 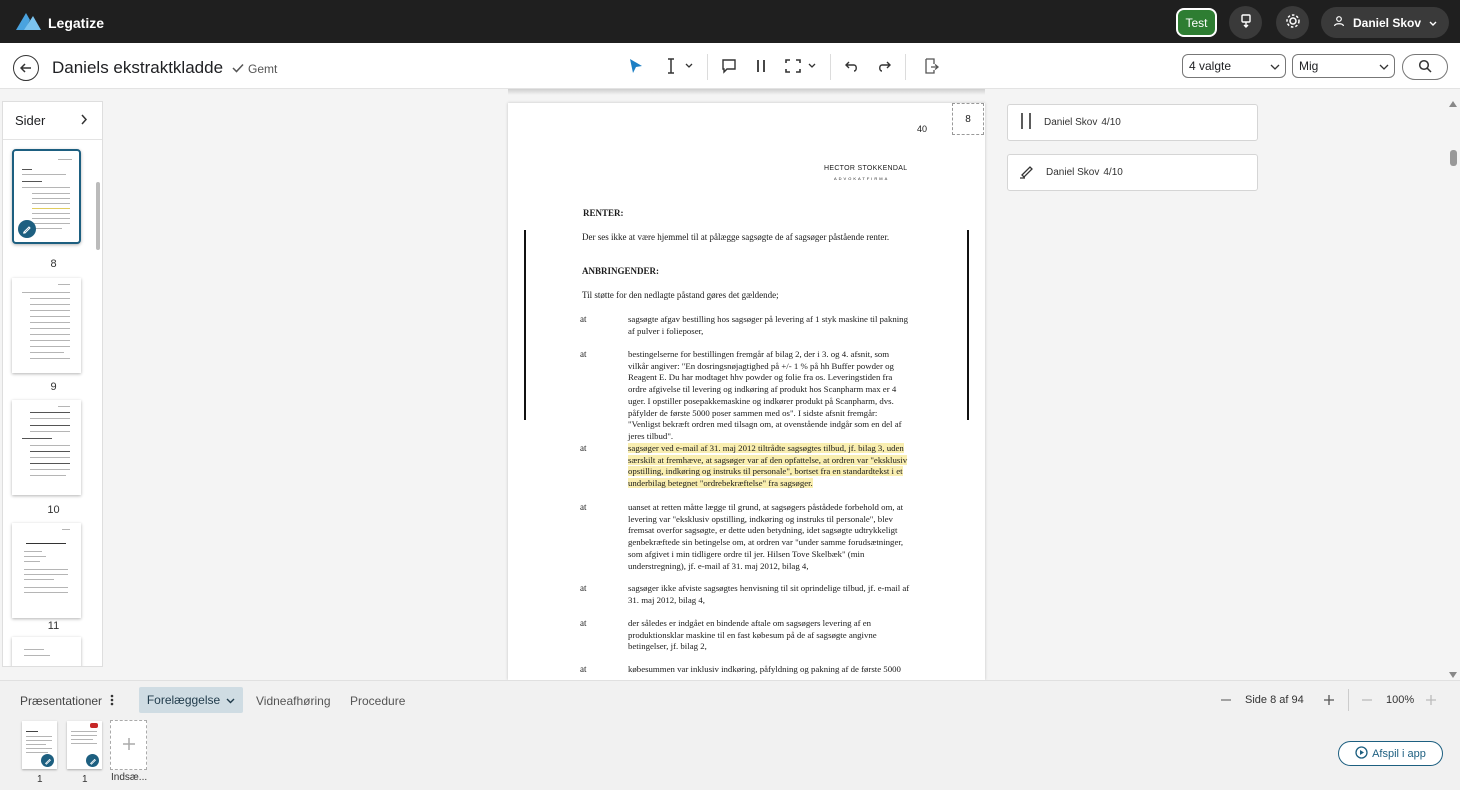 What do you see at coordinates (1196, 22) in the screenshot?
I see `test-button: Test` at bounding box center [1196, 22].